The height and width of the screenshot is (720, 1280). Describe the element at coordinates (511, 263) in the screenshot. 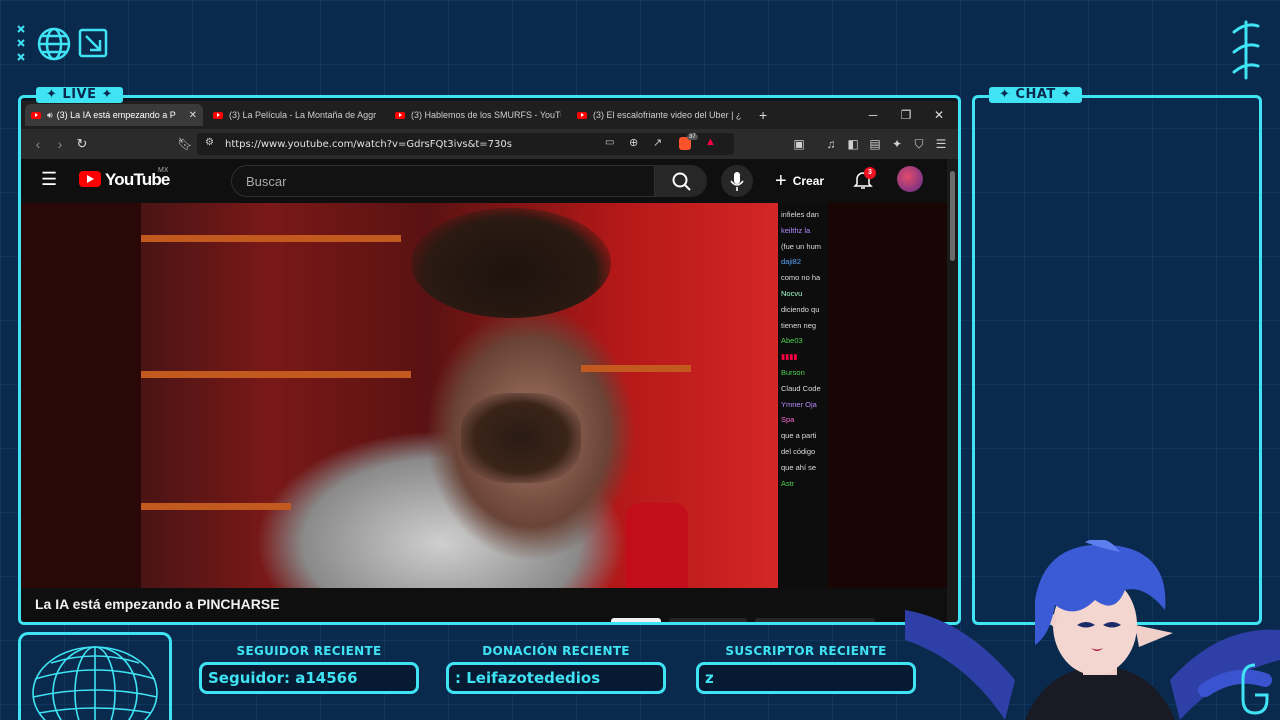

I see `person-hair` at that location.